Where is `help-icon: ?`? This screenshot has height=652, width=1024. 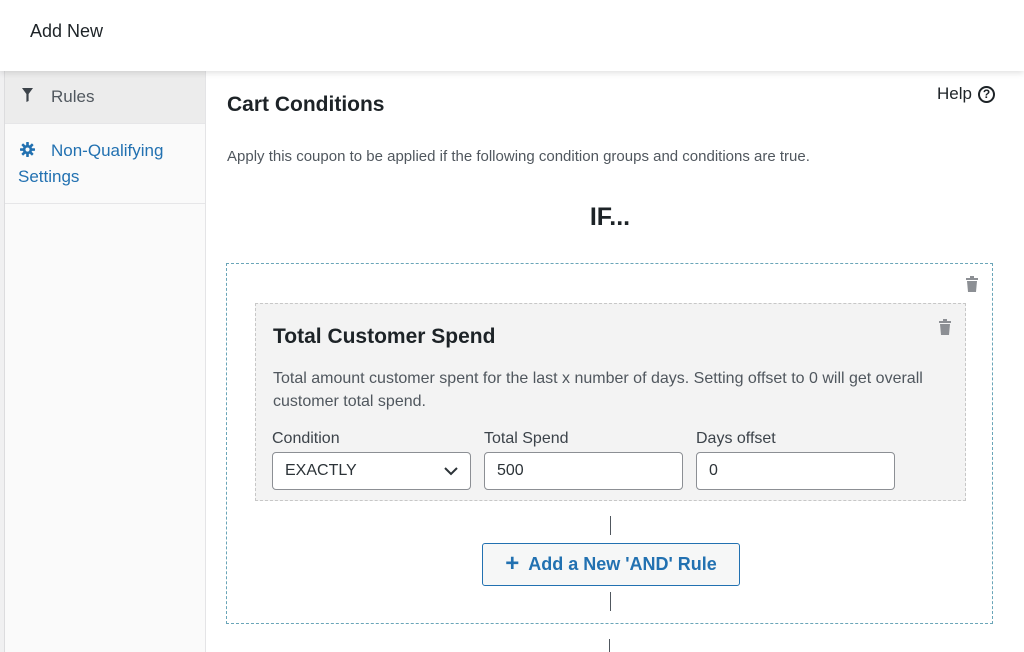
help-icon: ? is located at coordinates (986, 94).